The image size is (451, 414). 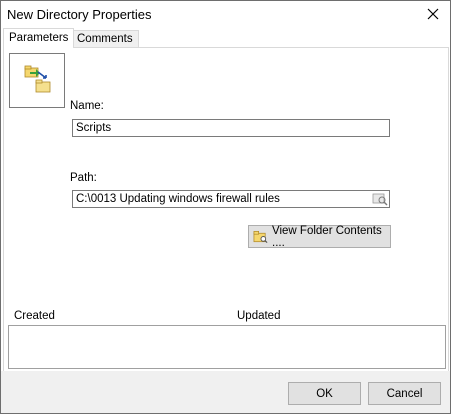 What do you see at coordinates (259, 316) in the screenshot?
I see `updated-label: Updated` at bounding box center [259, 316].